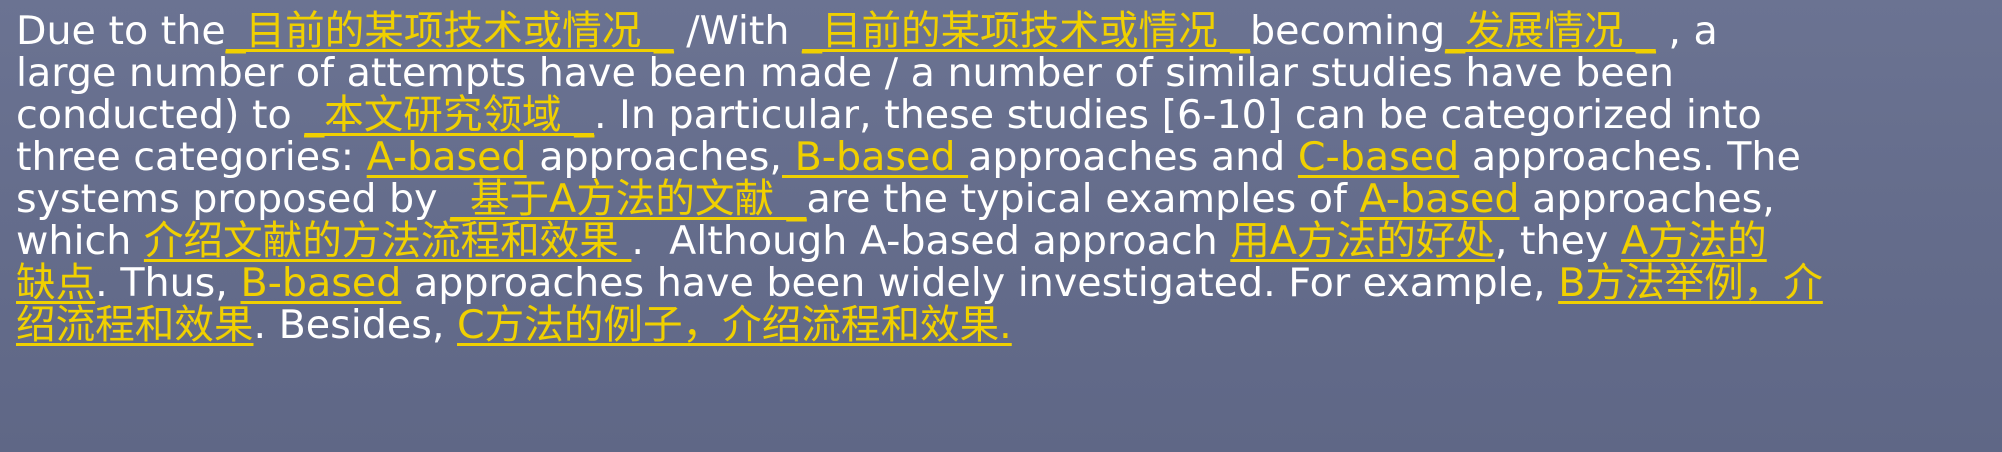  I want to click on placeholder-text: 绍流程和效果, so click(135, 325).